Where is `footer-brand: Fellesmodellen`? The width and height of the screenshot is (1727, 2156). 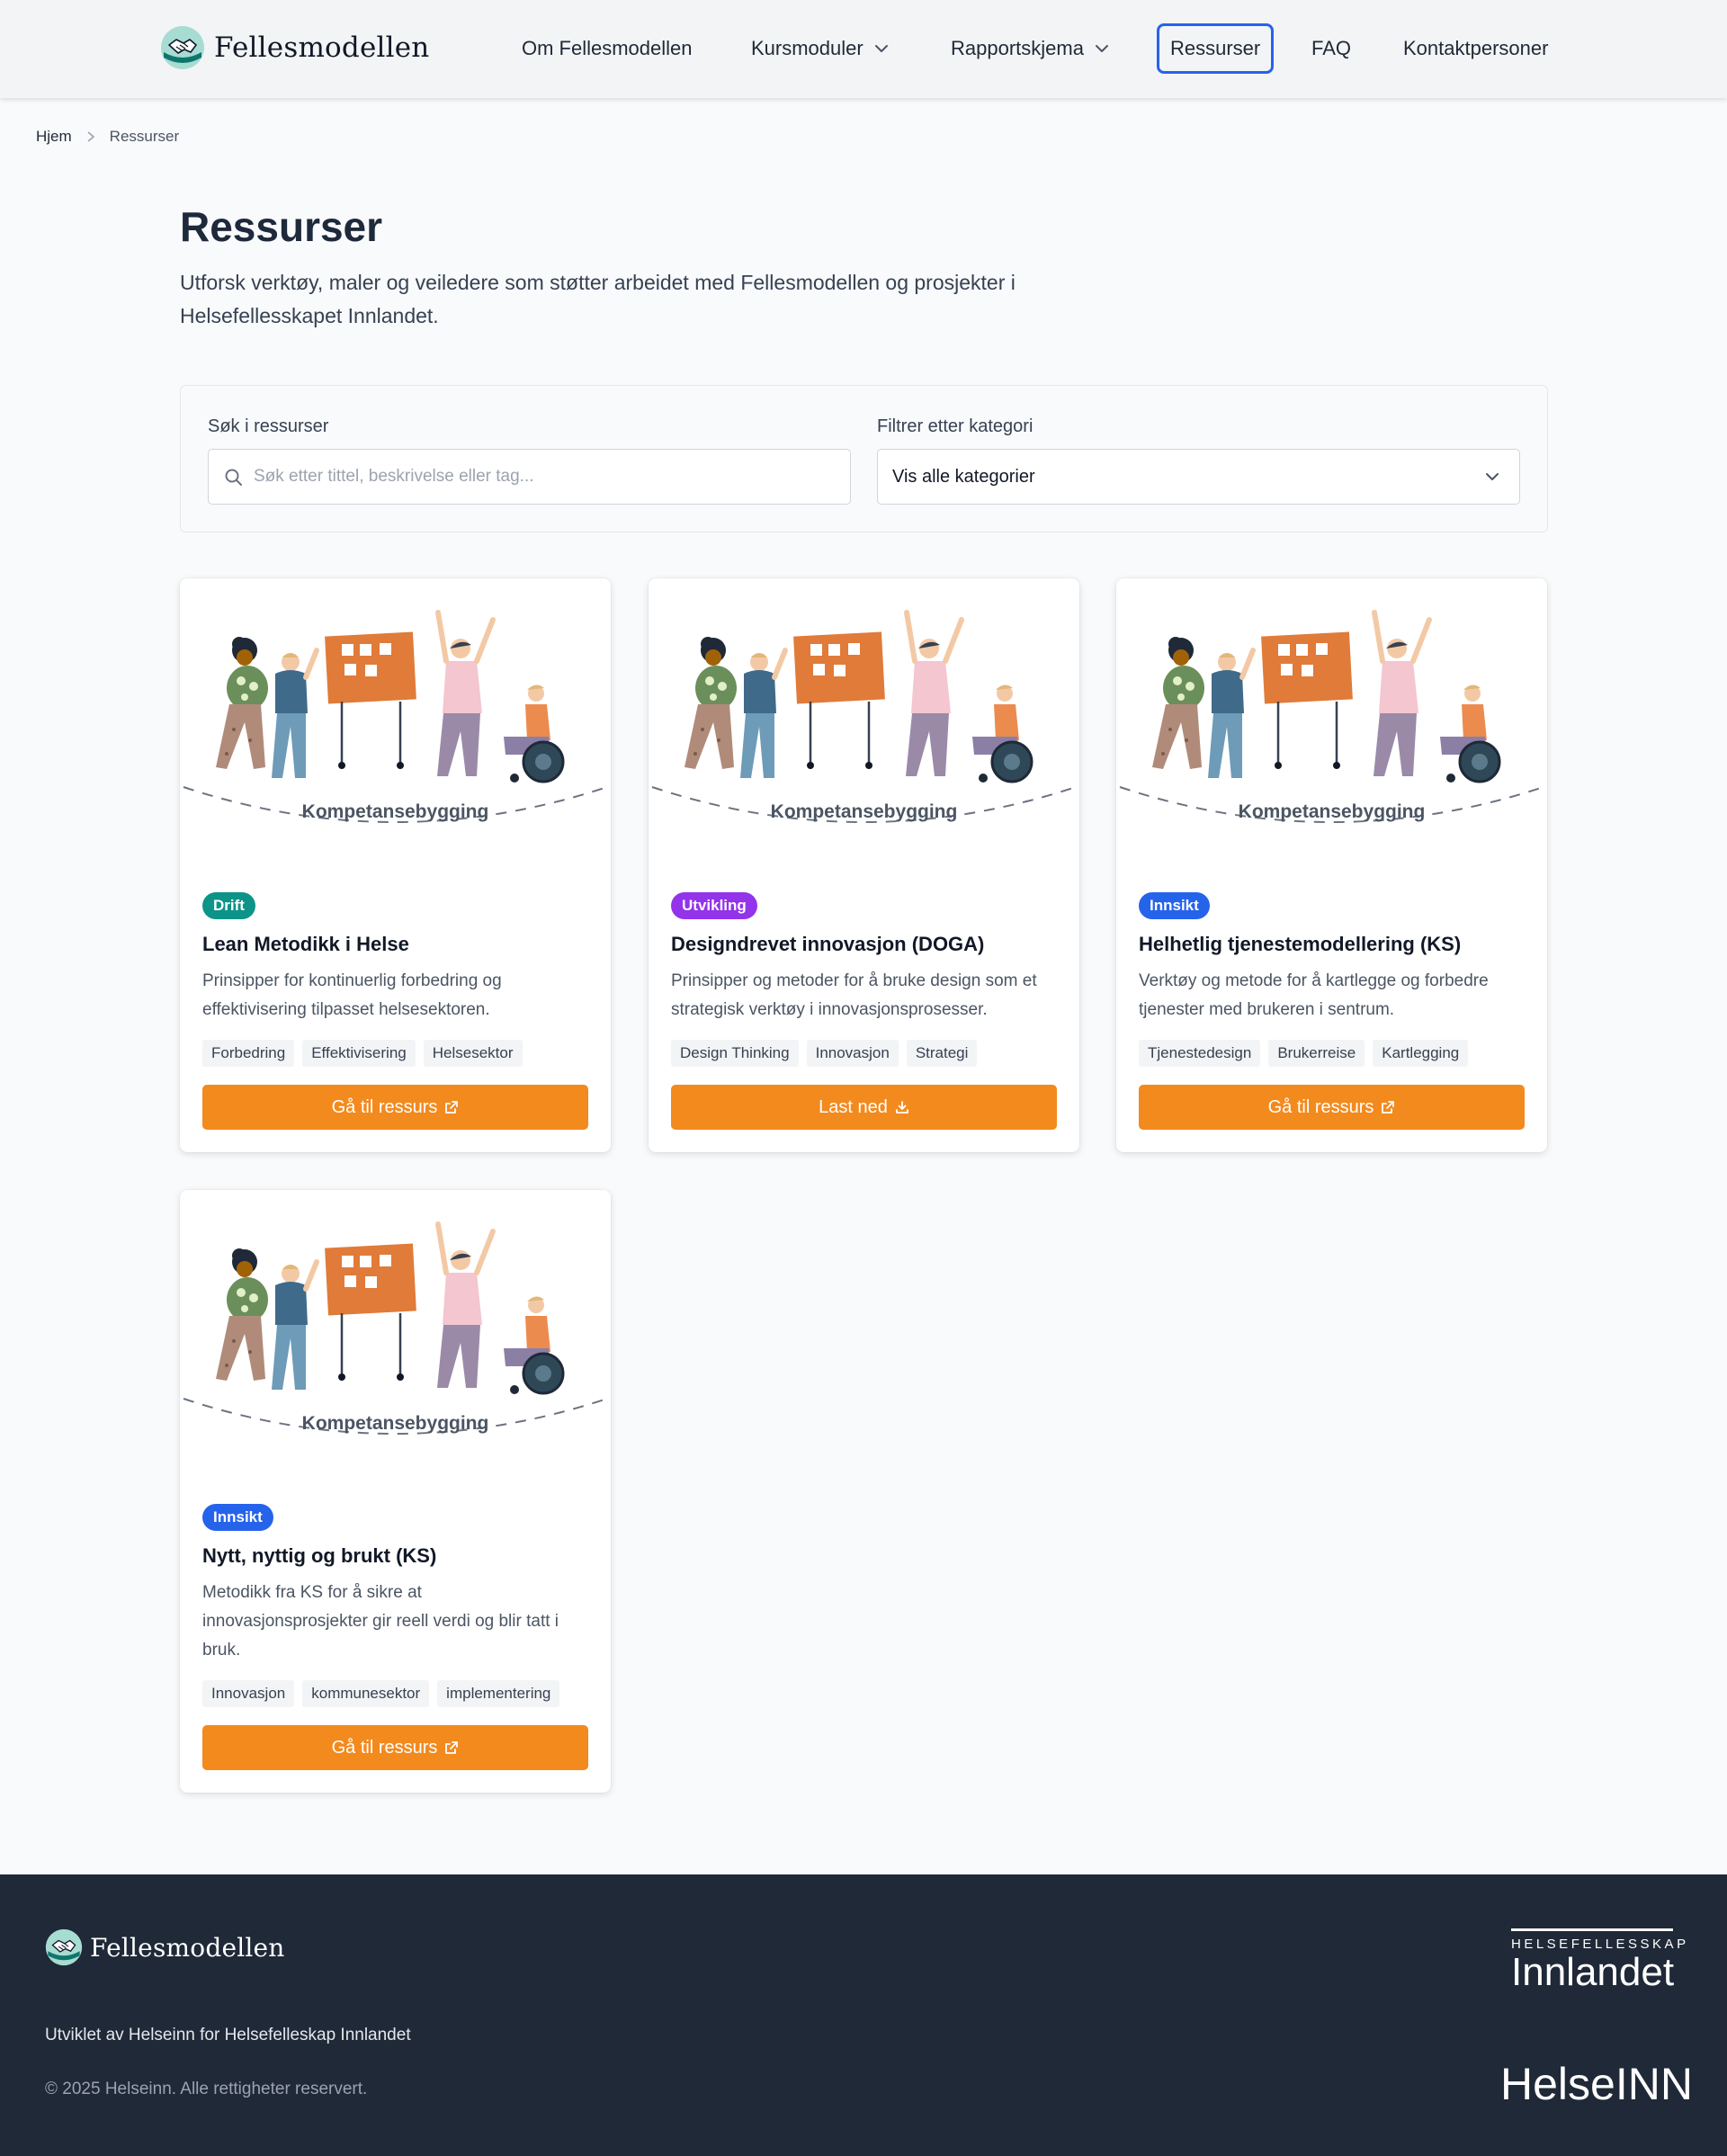
footer-brand: Fellesmodellen is located at coordinates (165, 1947).